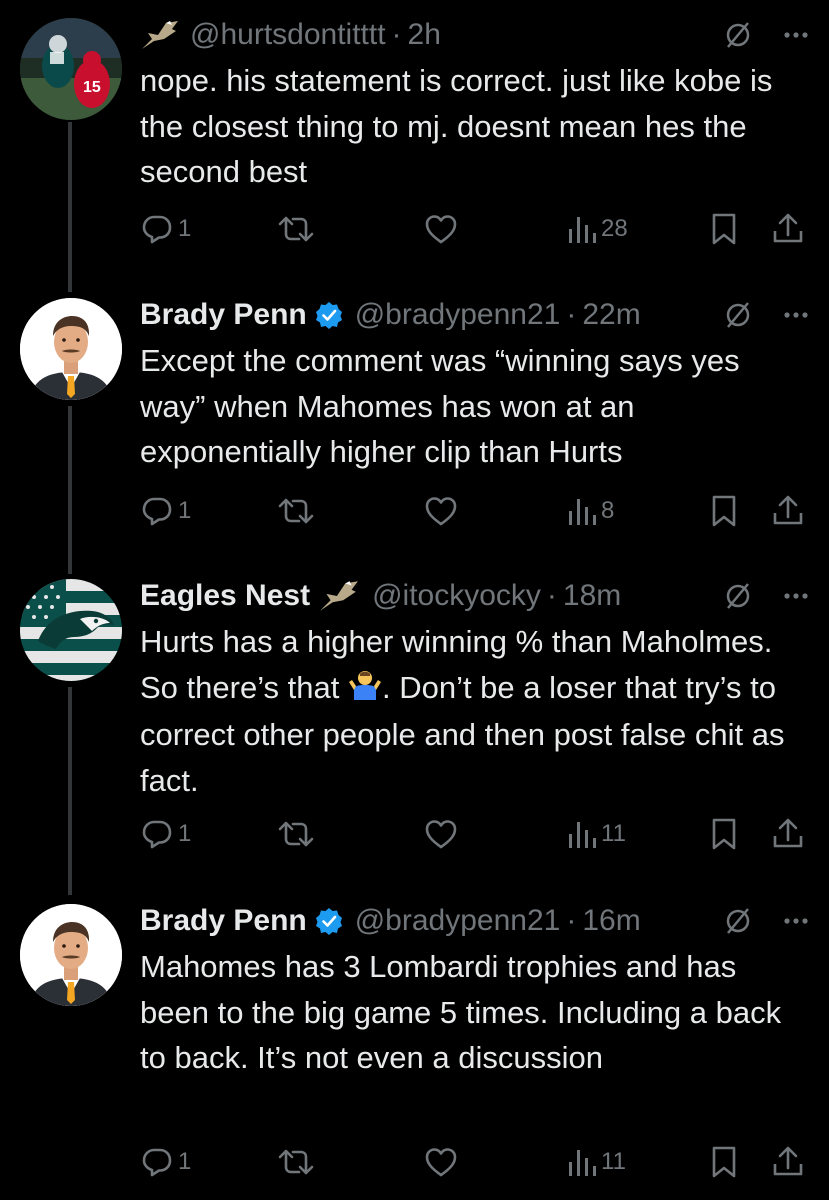 The height and width of the screenshot is (1200, 829). I want to click on views-button: 8, so click(590, 511).